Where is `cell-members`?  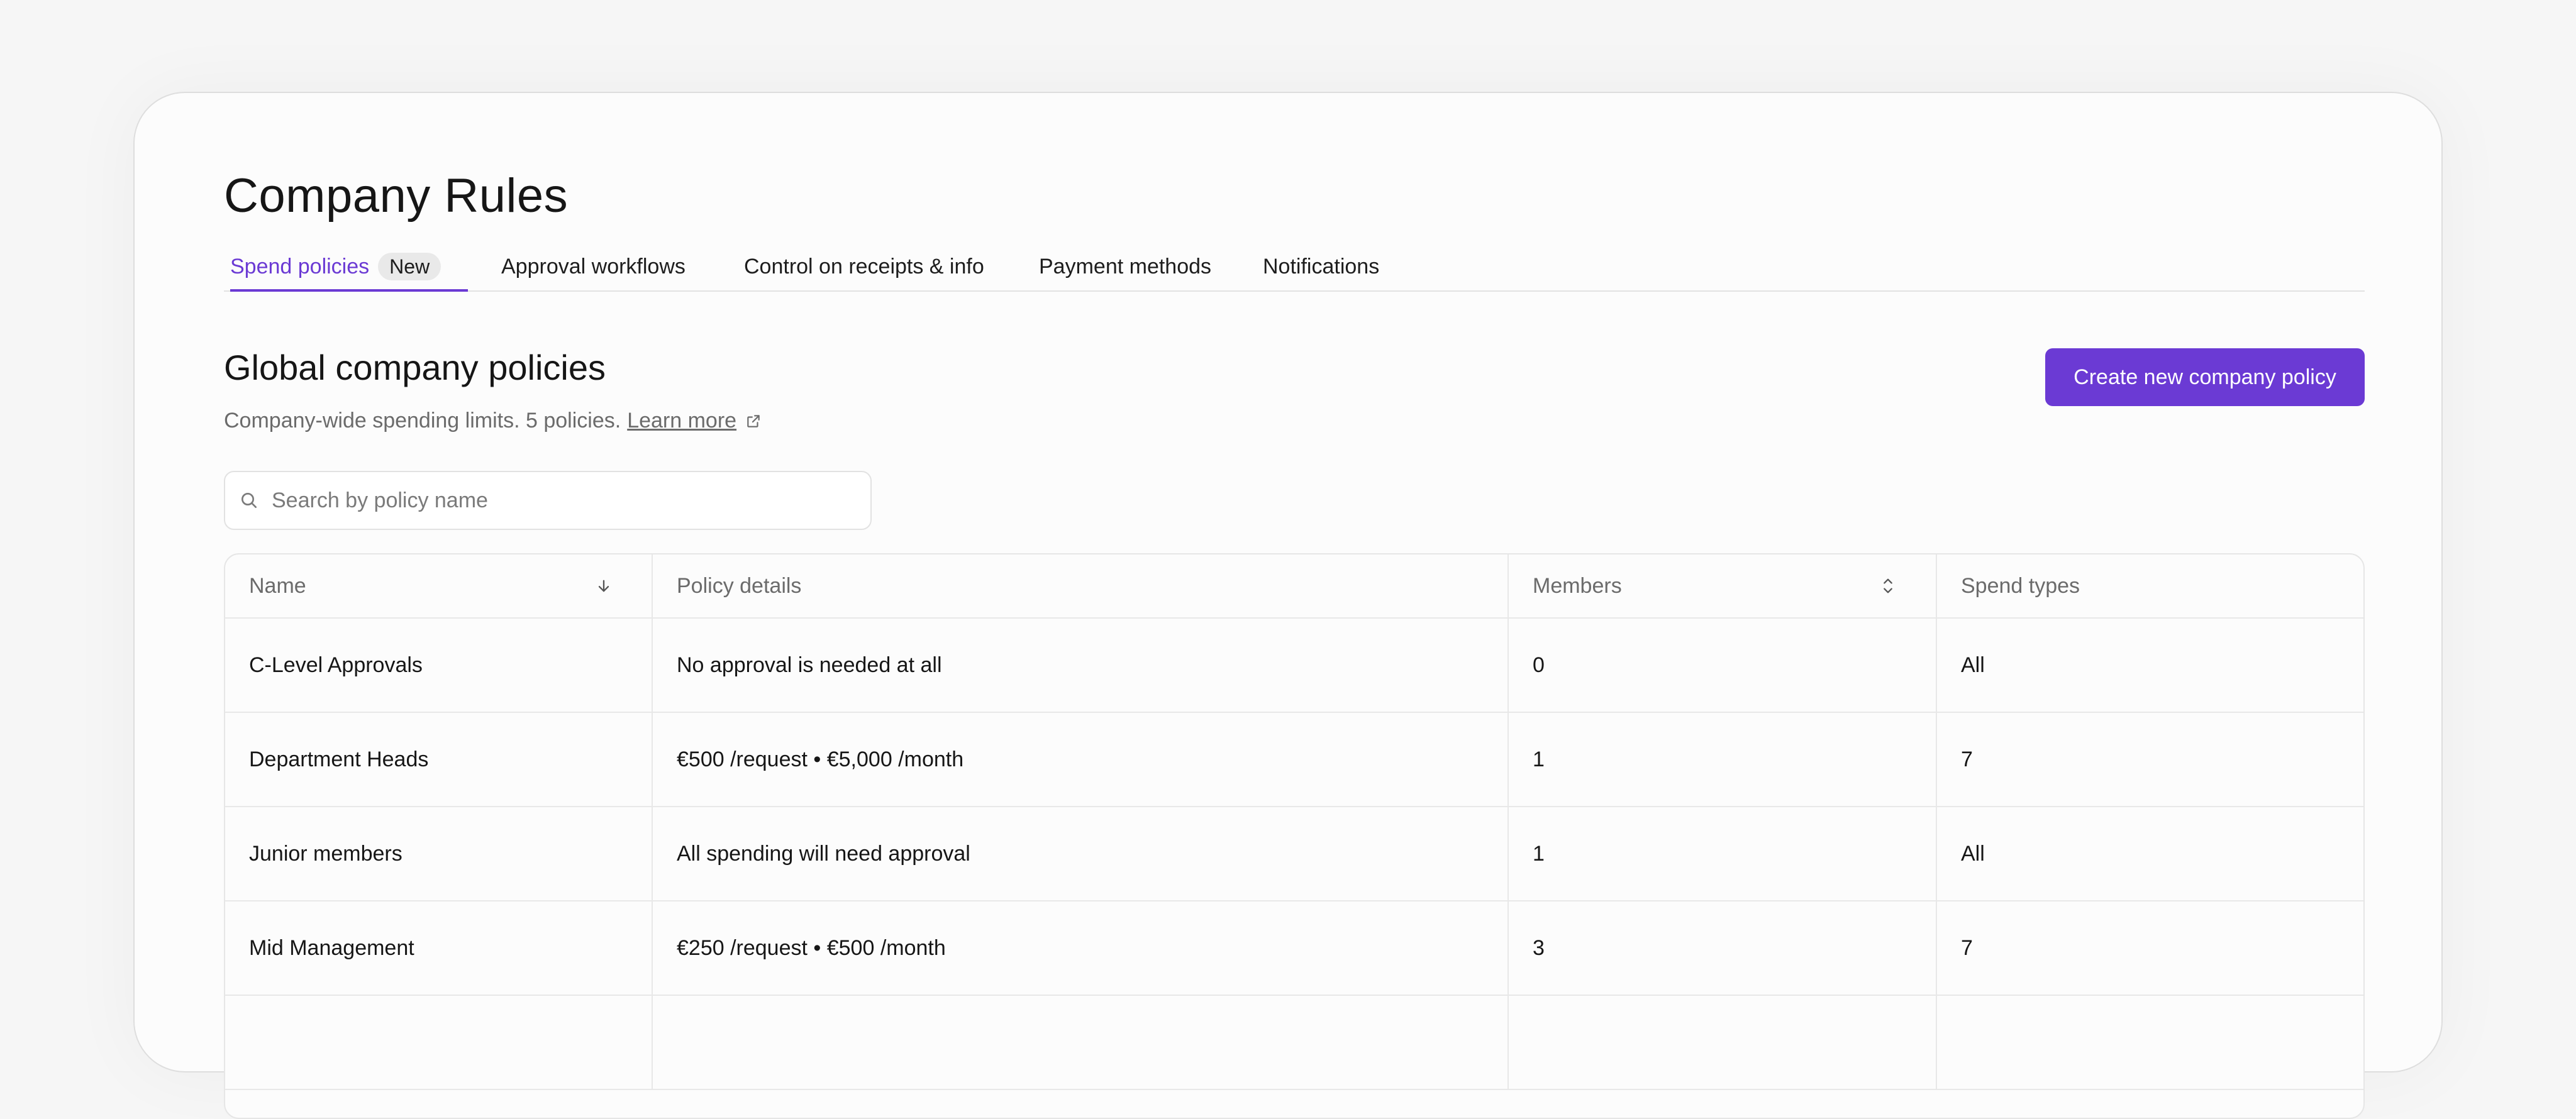 cell-members is located at coordinates (1723, 1043).